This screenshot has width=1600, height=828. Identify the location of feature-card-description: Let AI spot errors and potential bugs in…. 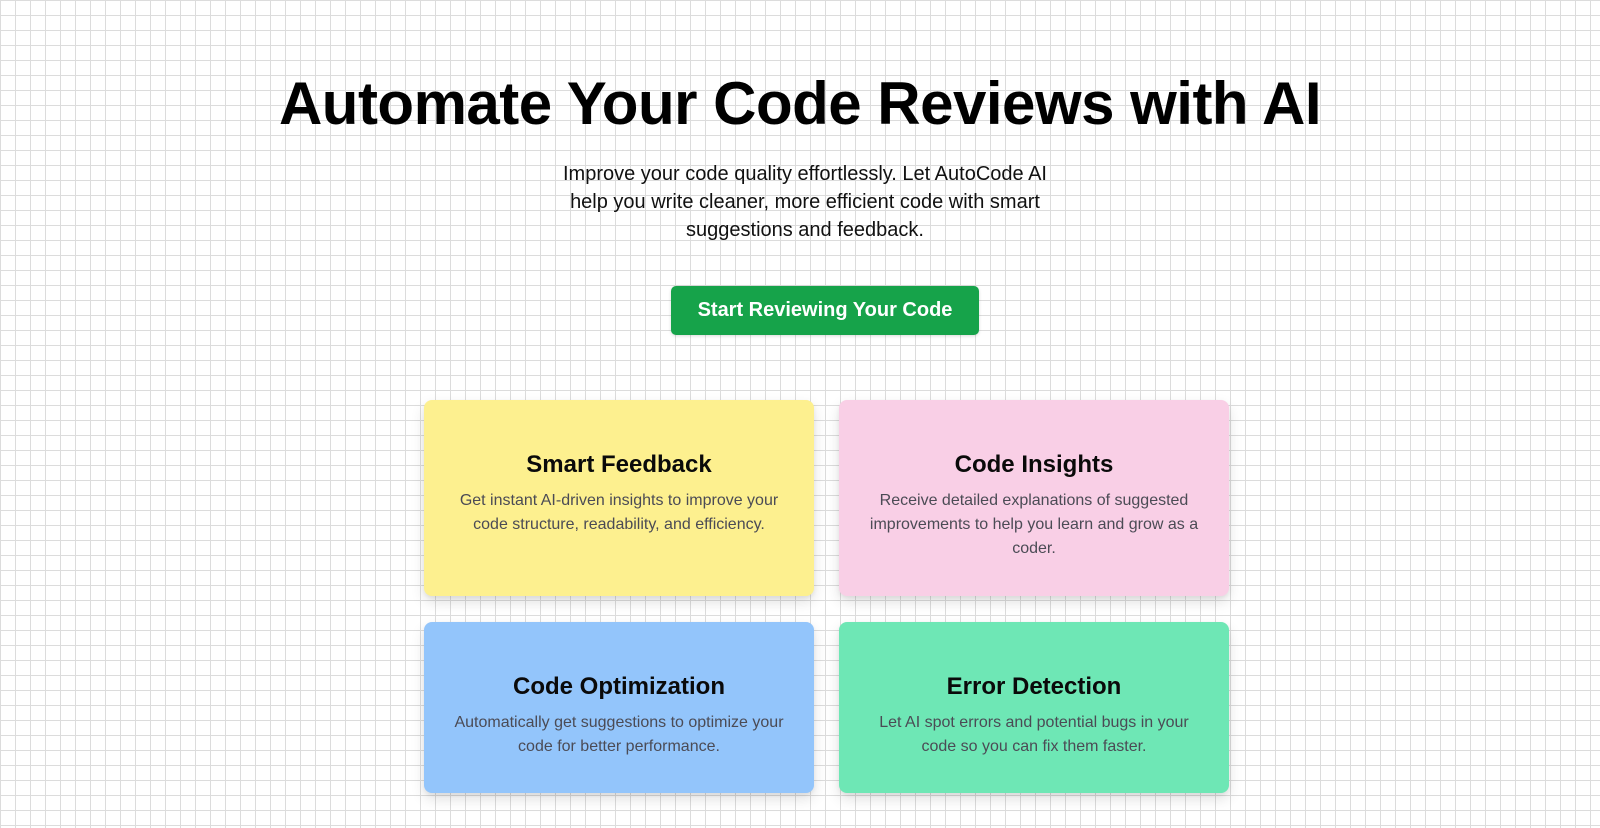
(1034, 734).